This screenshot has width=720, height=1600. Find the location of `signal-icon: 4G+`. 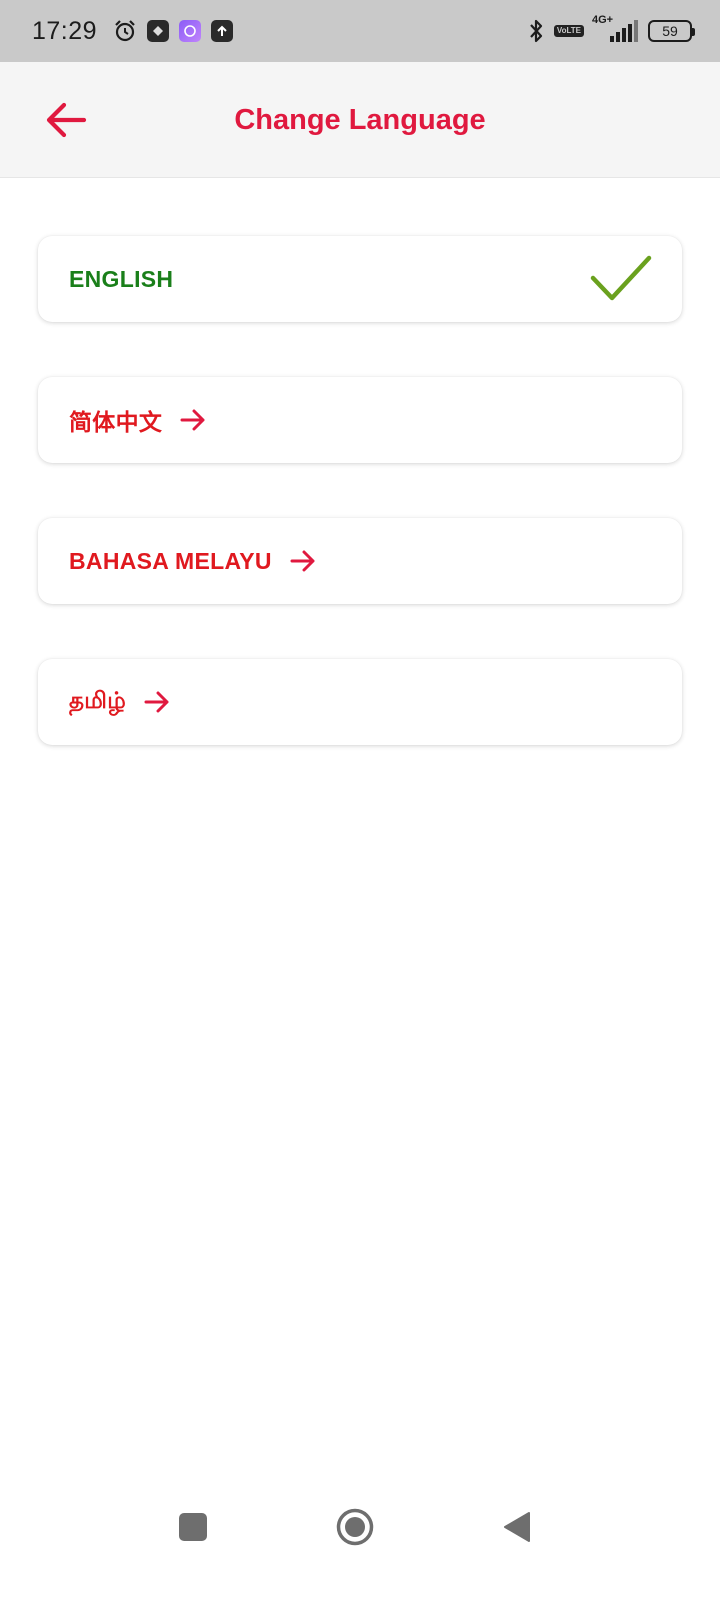

signal-icon: 4G+ is located at coordinates (615, 29).